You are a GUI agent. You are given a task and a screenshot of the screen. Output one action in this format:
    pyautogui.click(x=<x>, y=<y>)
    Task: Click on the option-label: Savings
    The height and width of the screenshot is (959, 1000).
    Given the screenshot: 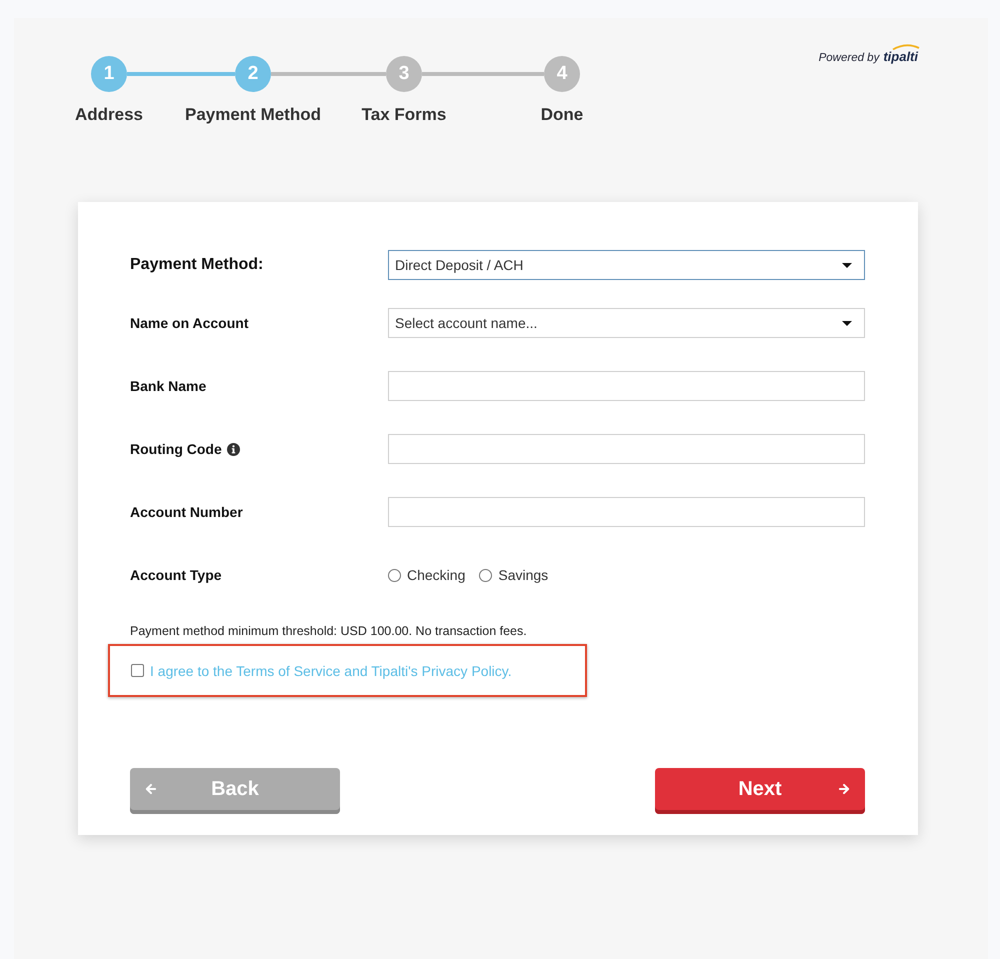 What is the action you would take?
    pyautogui.click(x=523, y=575)
    